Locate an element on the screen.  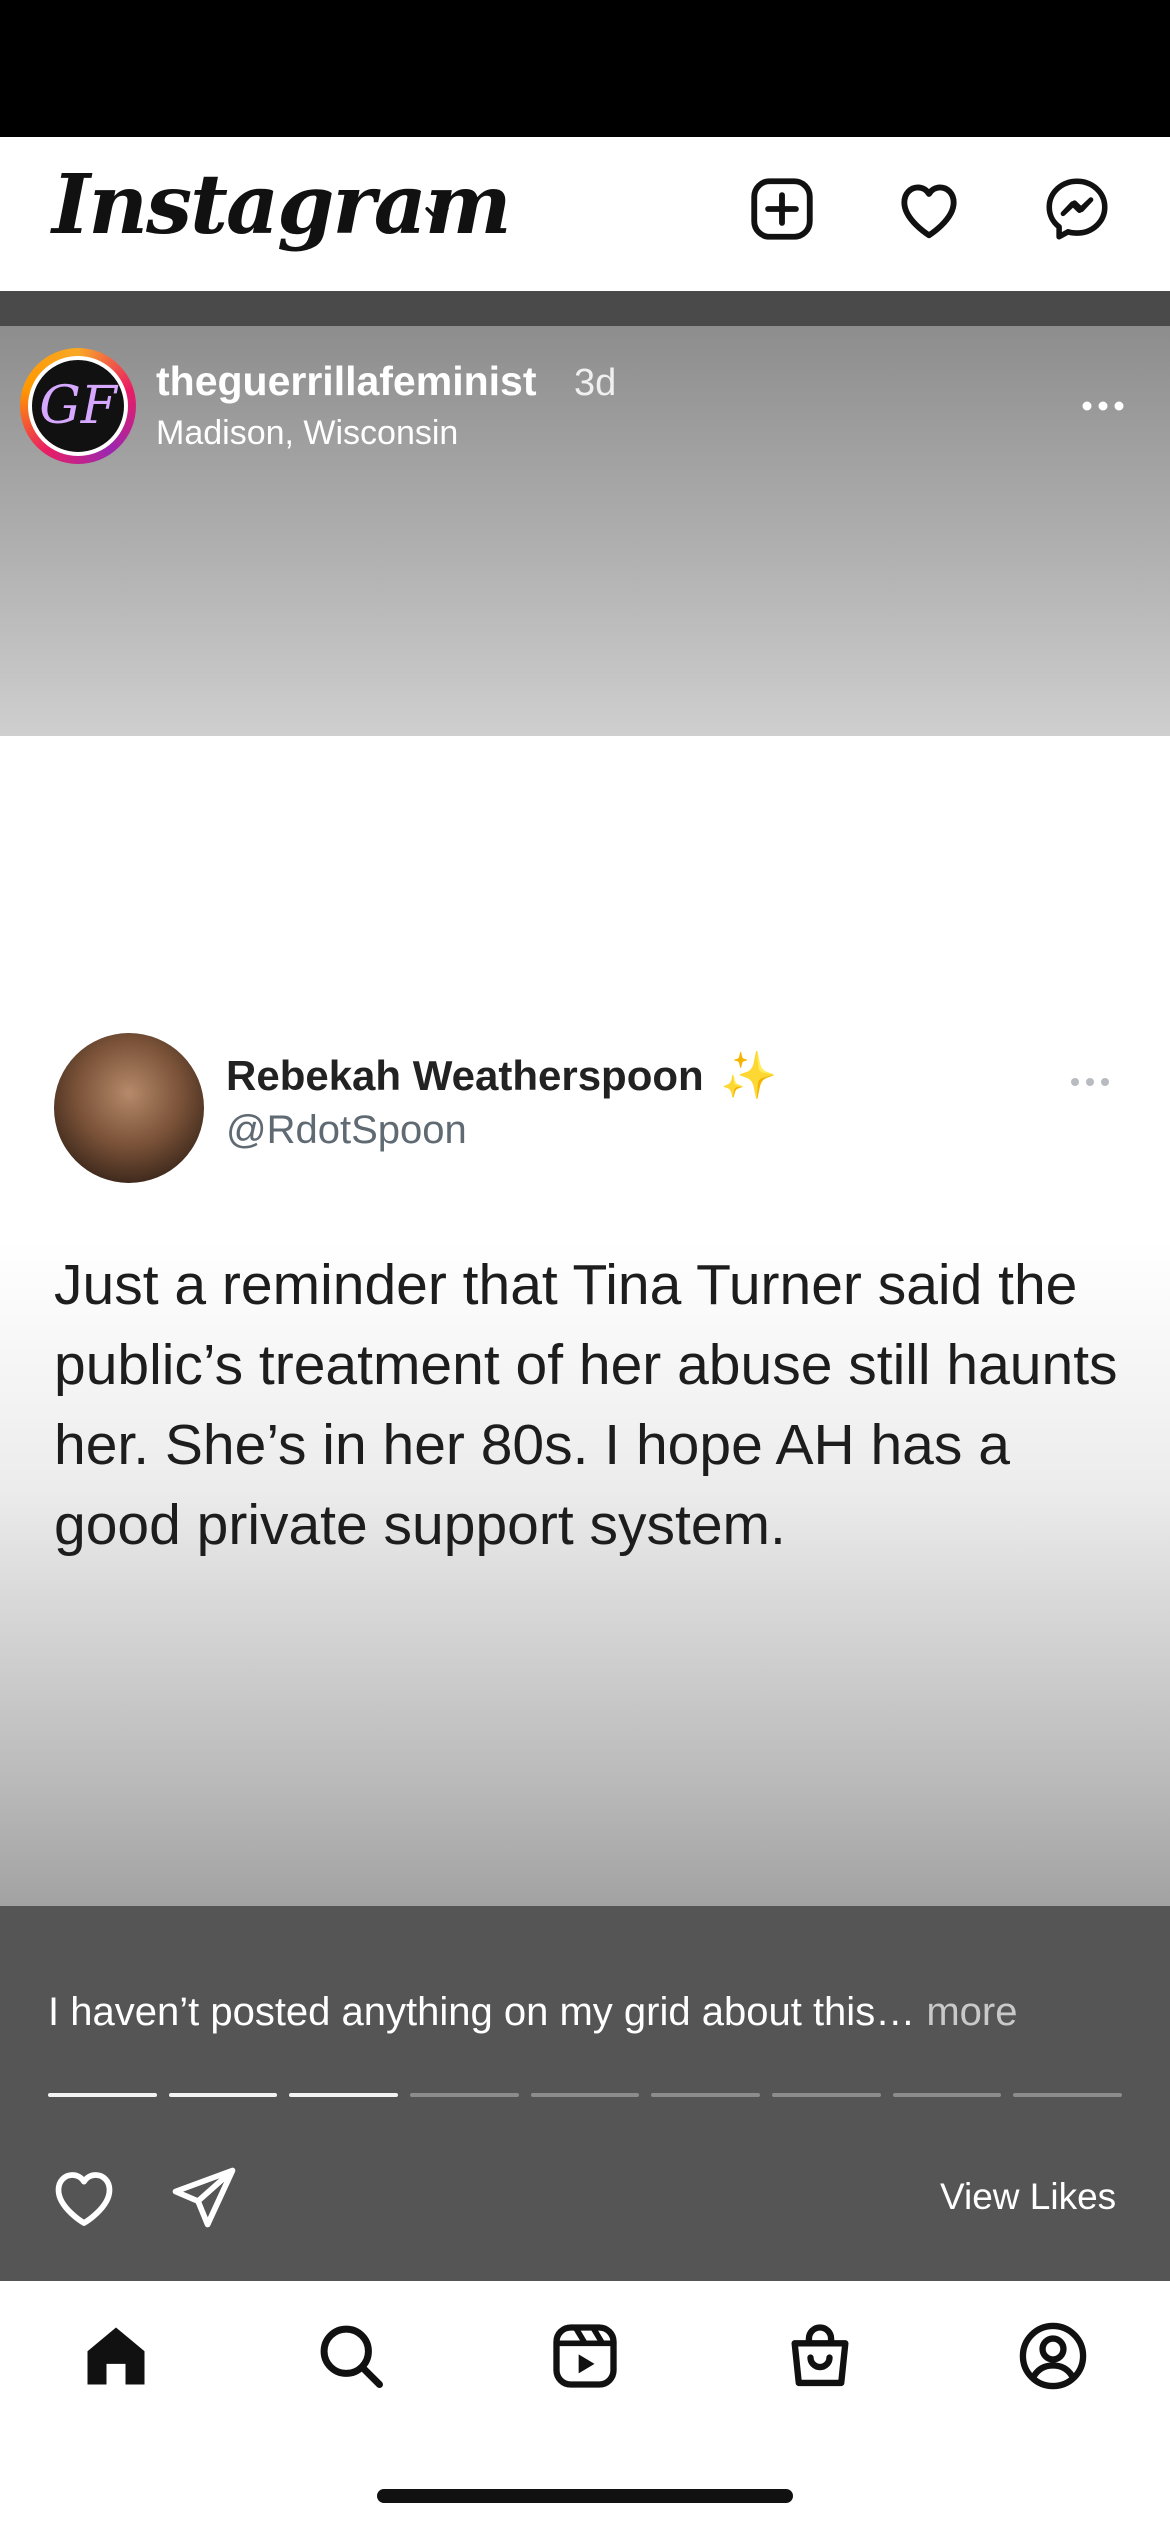
post-username: theguerrillafeminist is located at coordinates (346, 381).